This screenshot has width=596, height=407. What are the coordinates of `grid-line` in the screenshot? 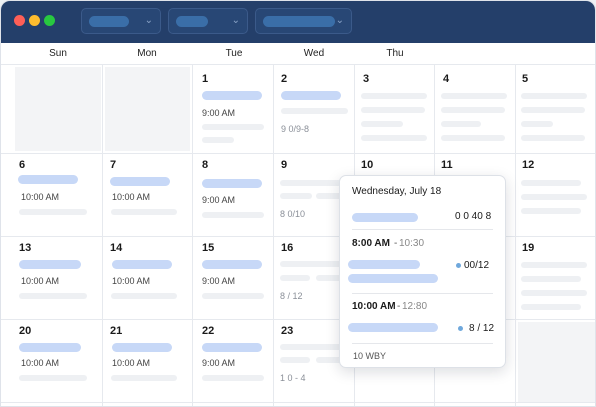 It's located at (298, 402).